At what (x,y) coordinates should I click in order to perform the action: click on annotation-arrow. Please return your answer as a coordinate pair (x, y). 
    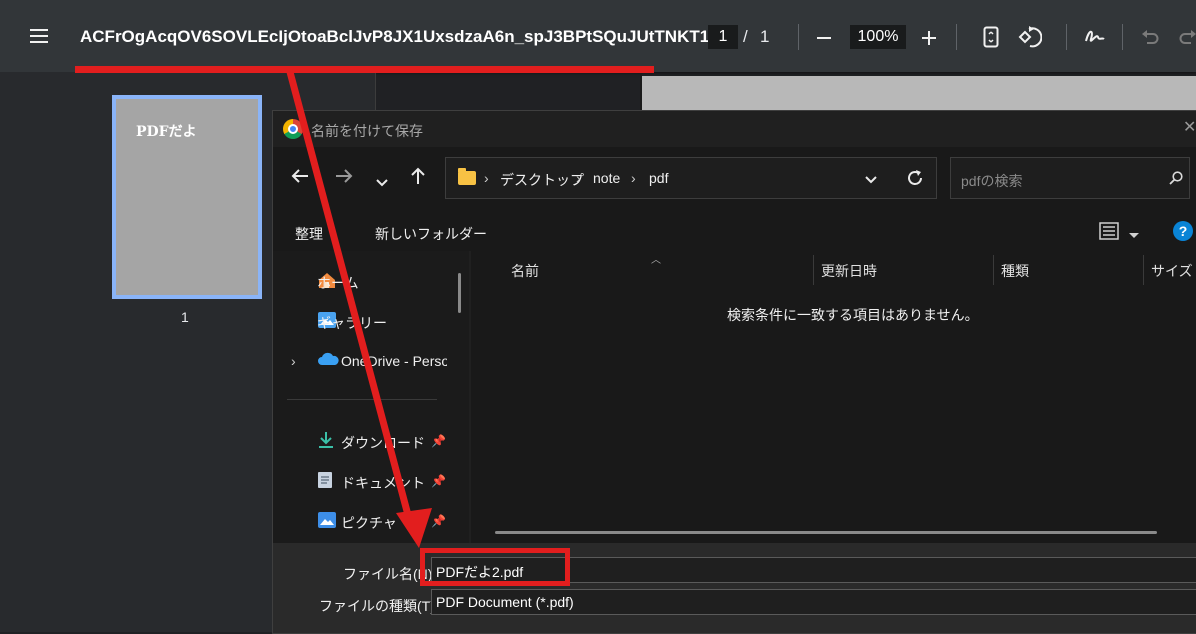
    Looking at the image, I should click on (359, 308).